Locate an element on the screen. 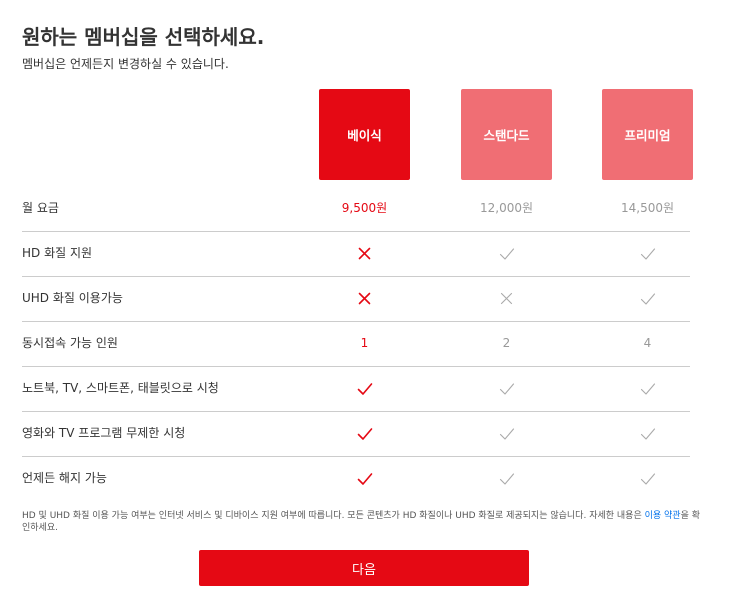 This screenshot has width=735, height=610. plan-card-label: 스탠다드 is located at coordinates (506, 135).